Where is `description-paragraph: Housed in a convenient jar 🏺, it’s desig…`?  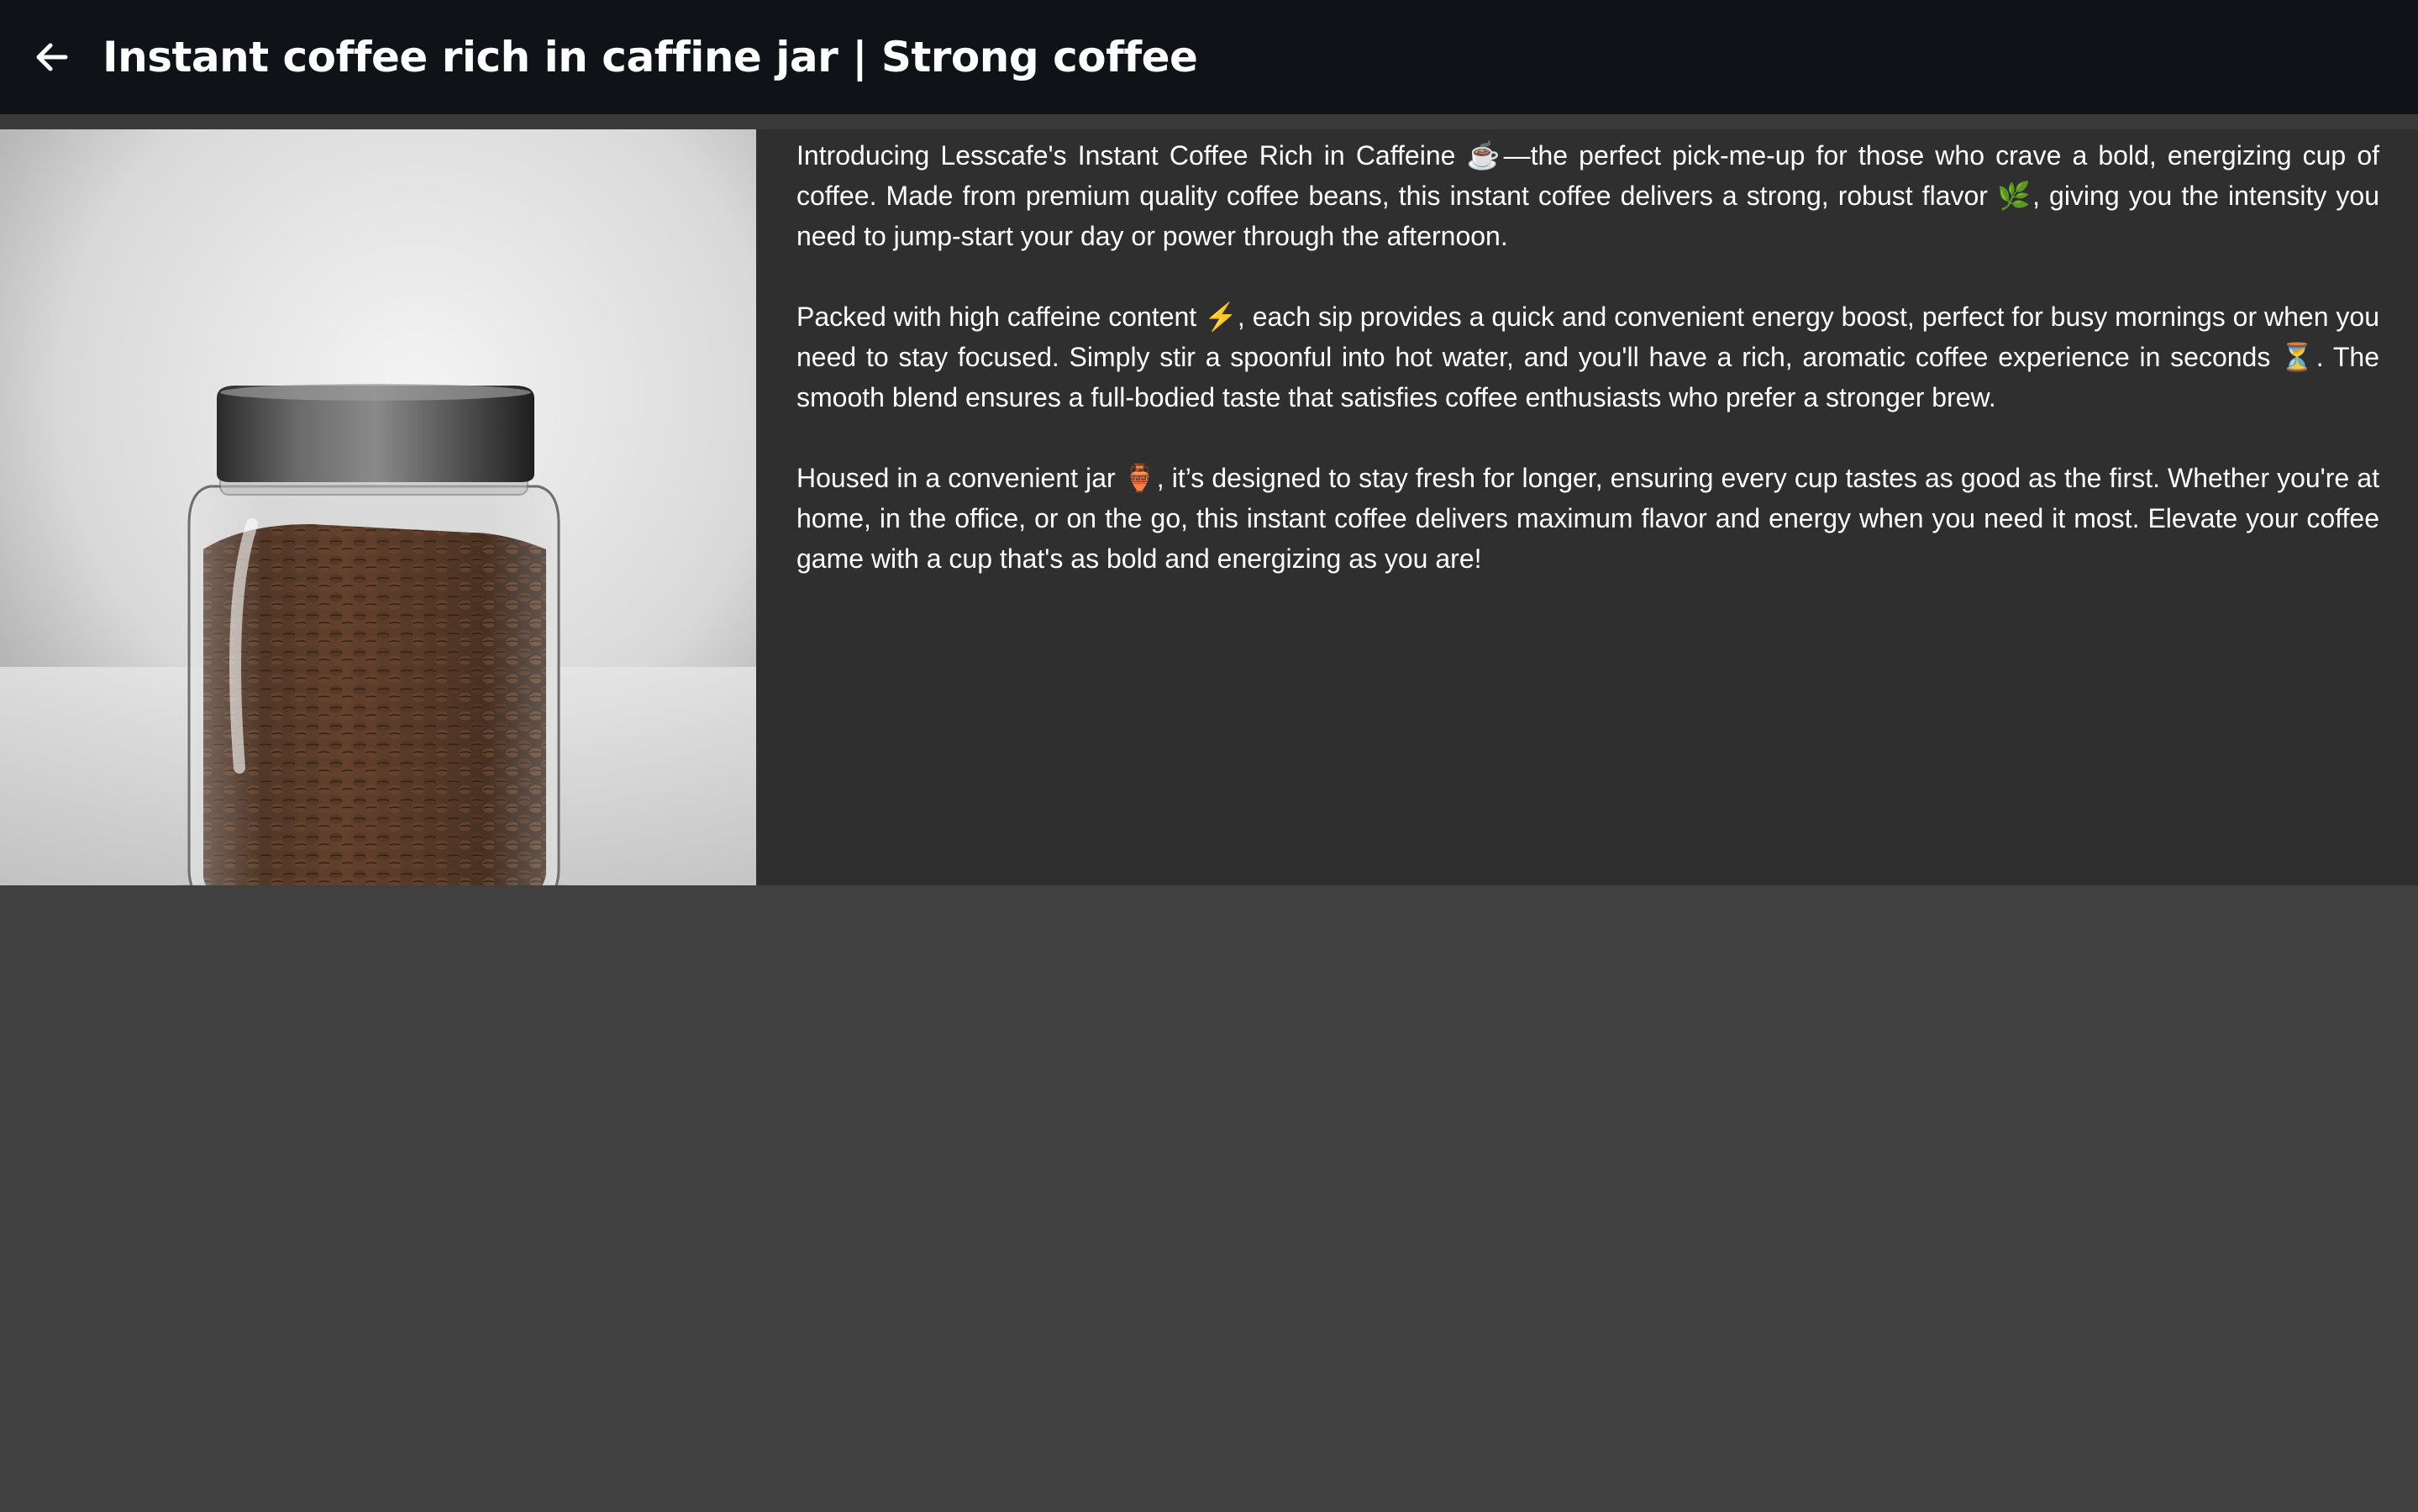
description-paragraph: Housed in a convenient jar 🏺, it’s desig… is located at coordinates (1587, 518).